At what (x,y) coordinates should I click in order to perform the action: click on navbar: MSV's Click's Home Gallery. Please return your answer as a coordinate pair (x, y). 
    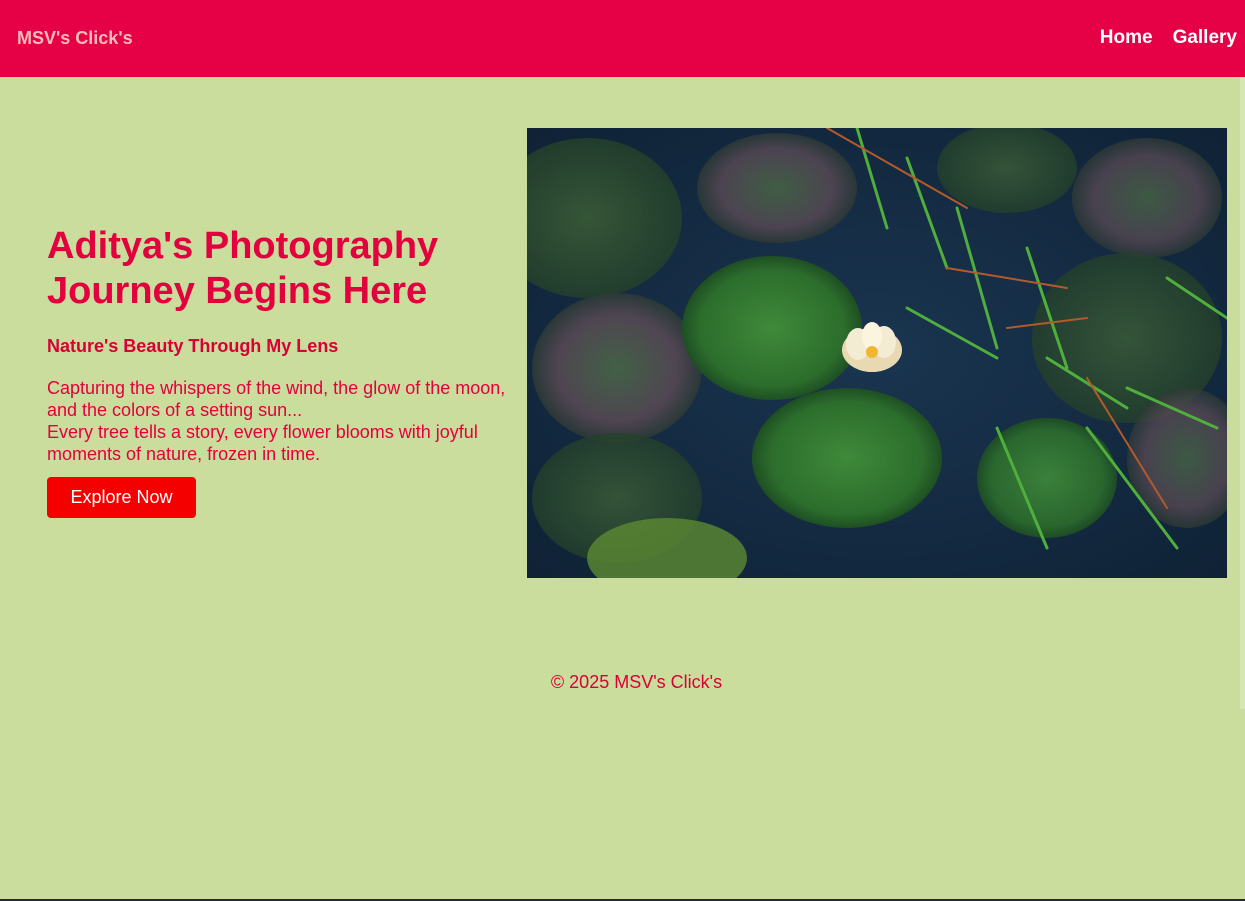
    Looking at the image, I should click on (622, 38).